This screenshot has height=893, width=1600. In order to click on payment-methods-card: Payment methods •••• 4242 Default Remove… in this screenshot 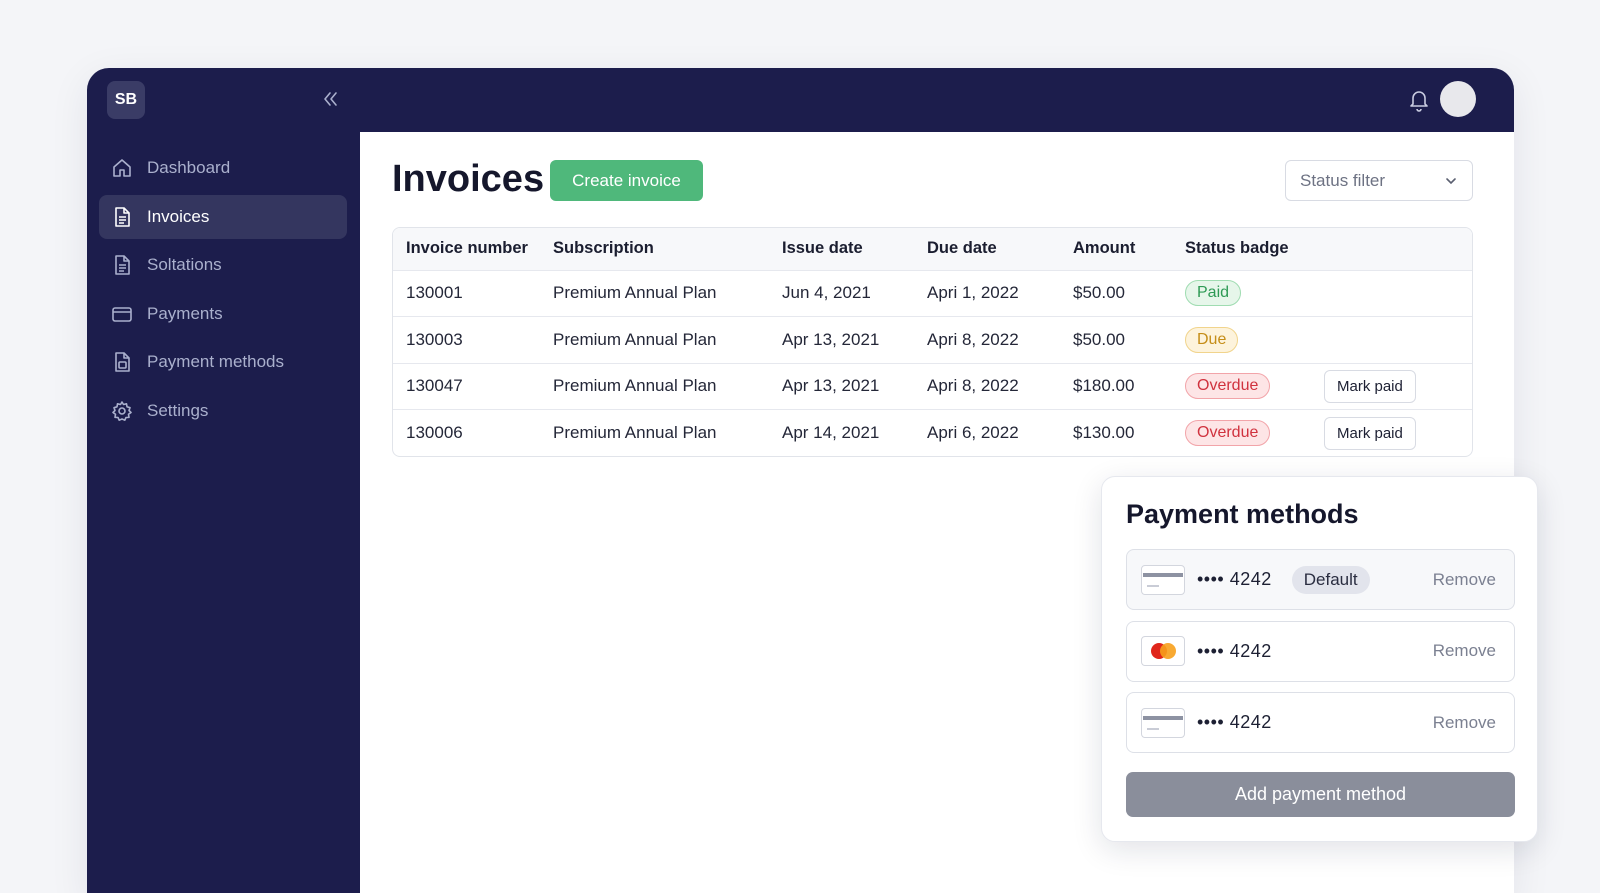, I will do `click(1319, 659)`.